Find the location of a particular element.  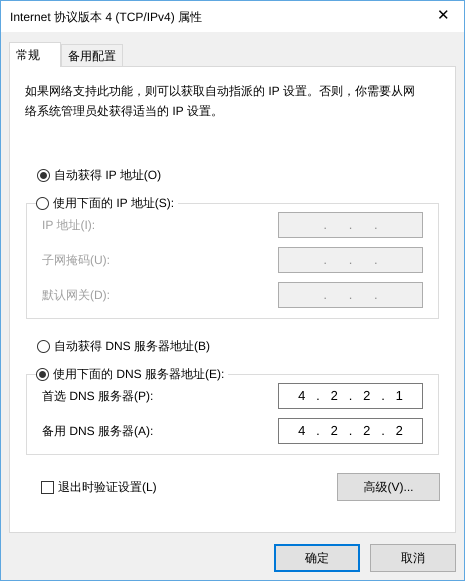

ip-address-field: 4 . 2 . 2 . 1 is located at coordinates (350, 396).